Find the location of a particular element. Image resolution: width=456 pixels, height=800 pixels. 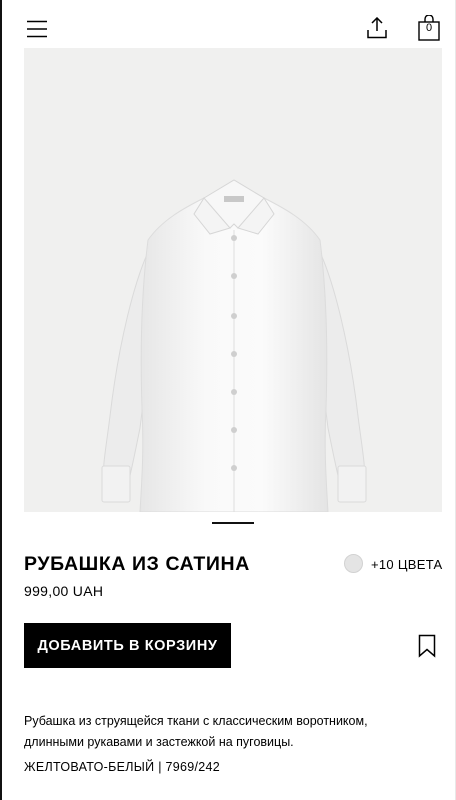

cart-count: 0 is located at coordinates (429, 28).